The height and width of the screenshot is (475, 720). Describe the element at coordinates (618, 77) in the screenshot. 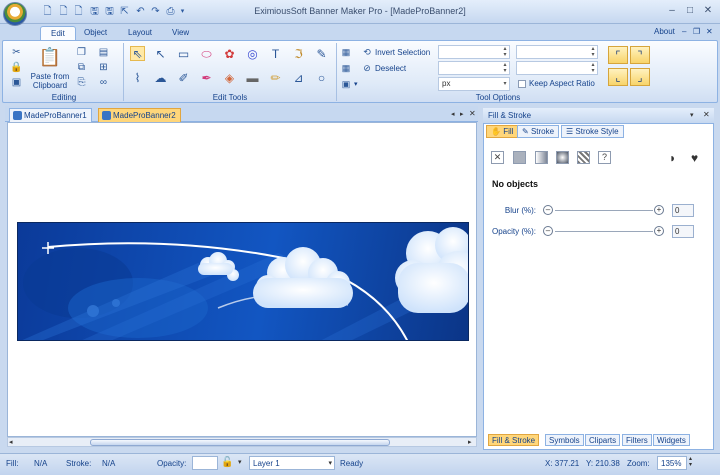

I see `align-bottom-left-icon: ⌞` at that location.